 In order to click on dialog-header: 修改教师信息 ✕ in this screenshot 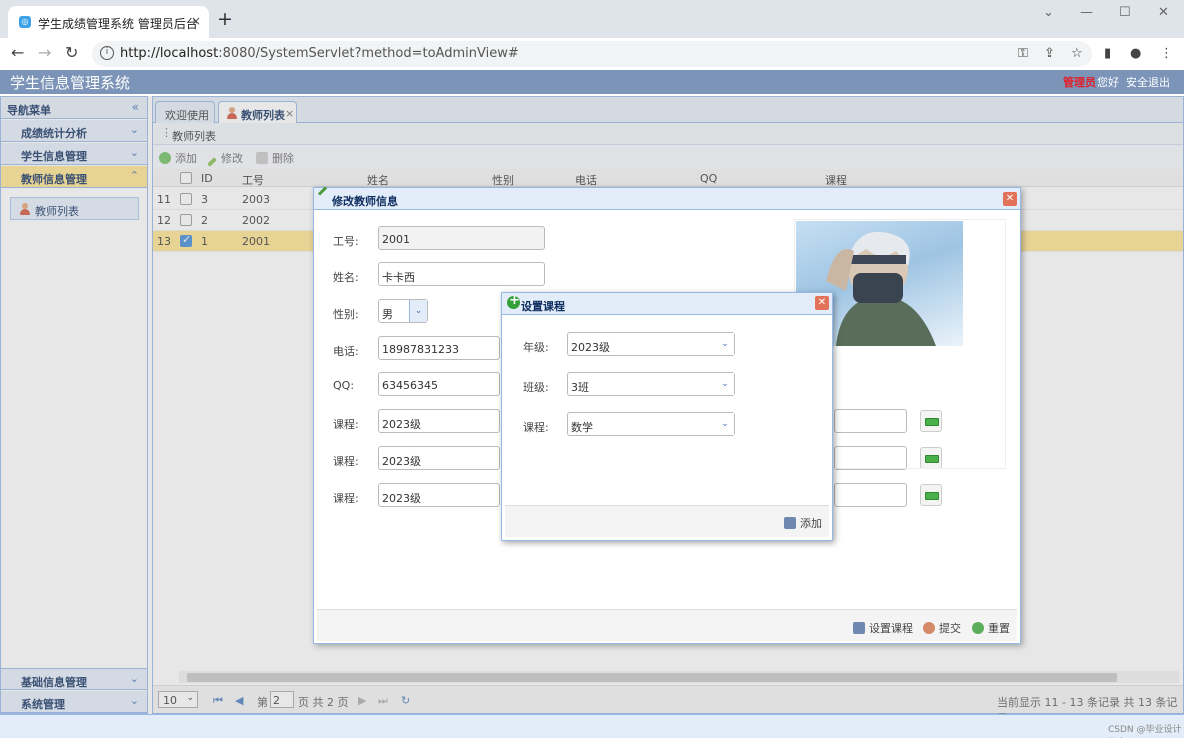, I will do `click(667, 198)`.